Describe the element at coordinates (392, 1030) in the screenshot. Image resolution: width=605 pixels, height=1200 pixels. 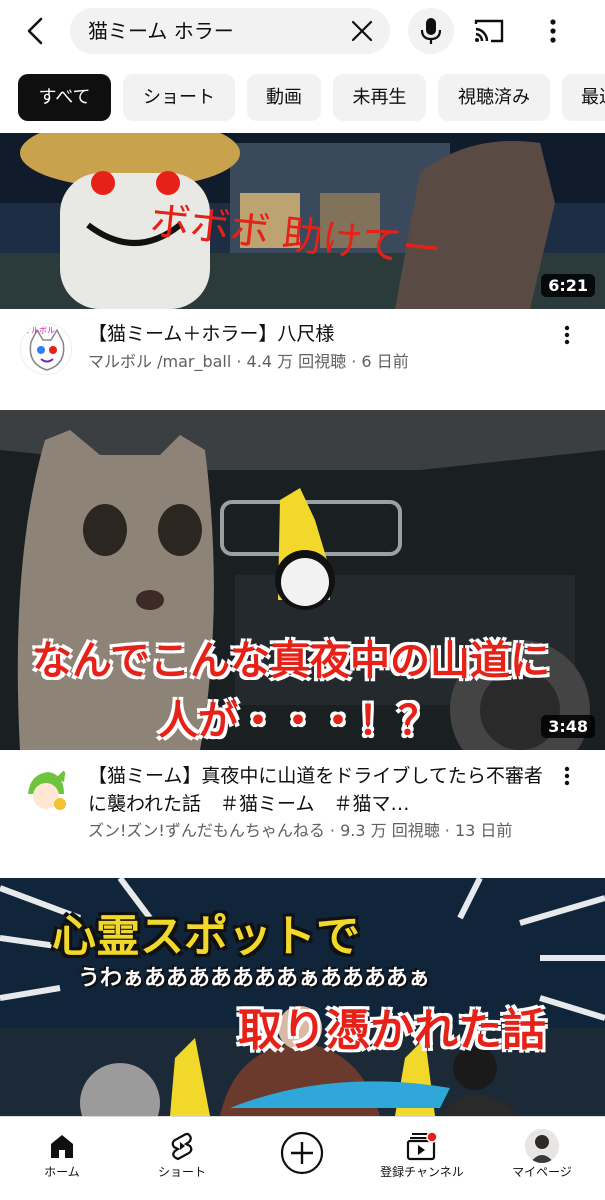
I see `thumbnail-caption-line3: 取り憑かれた話` at that location.